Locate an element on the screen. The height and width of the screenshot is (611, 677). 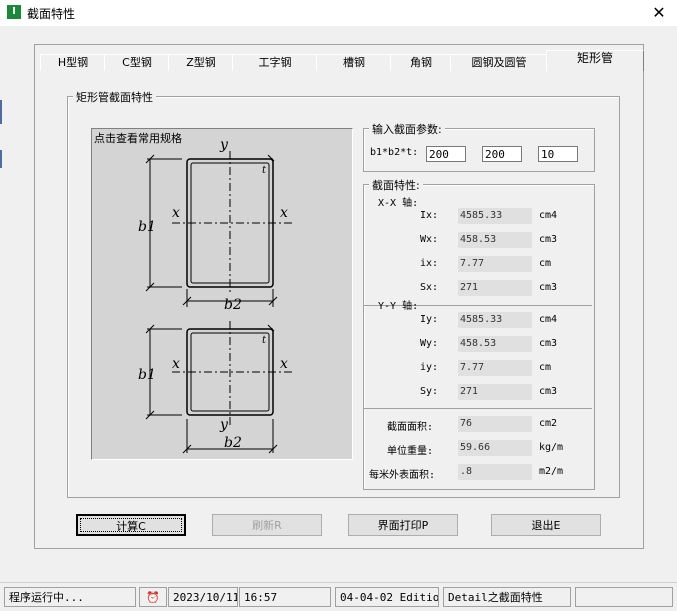
axis-label-y-bottom: y is located at coordinates (224, 425).